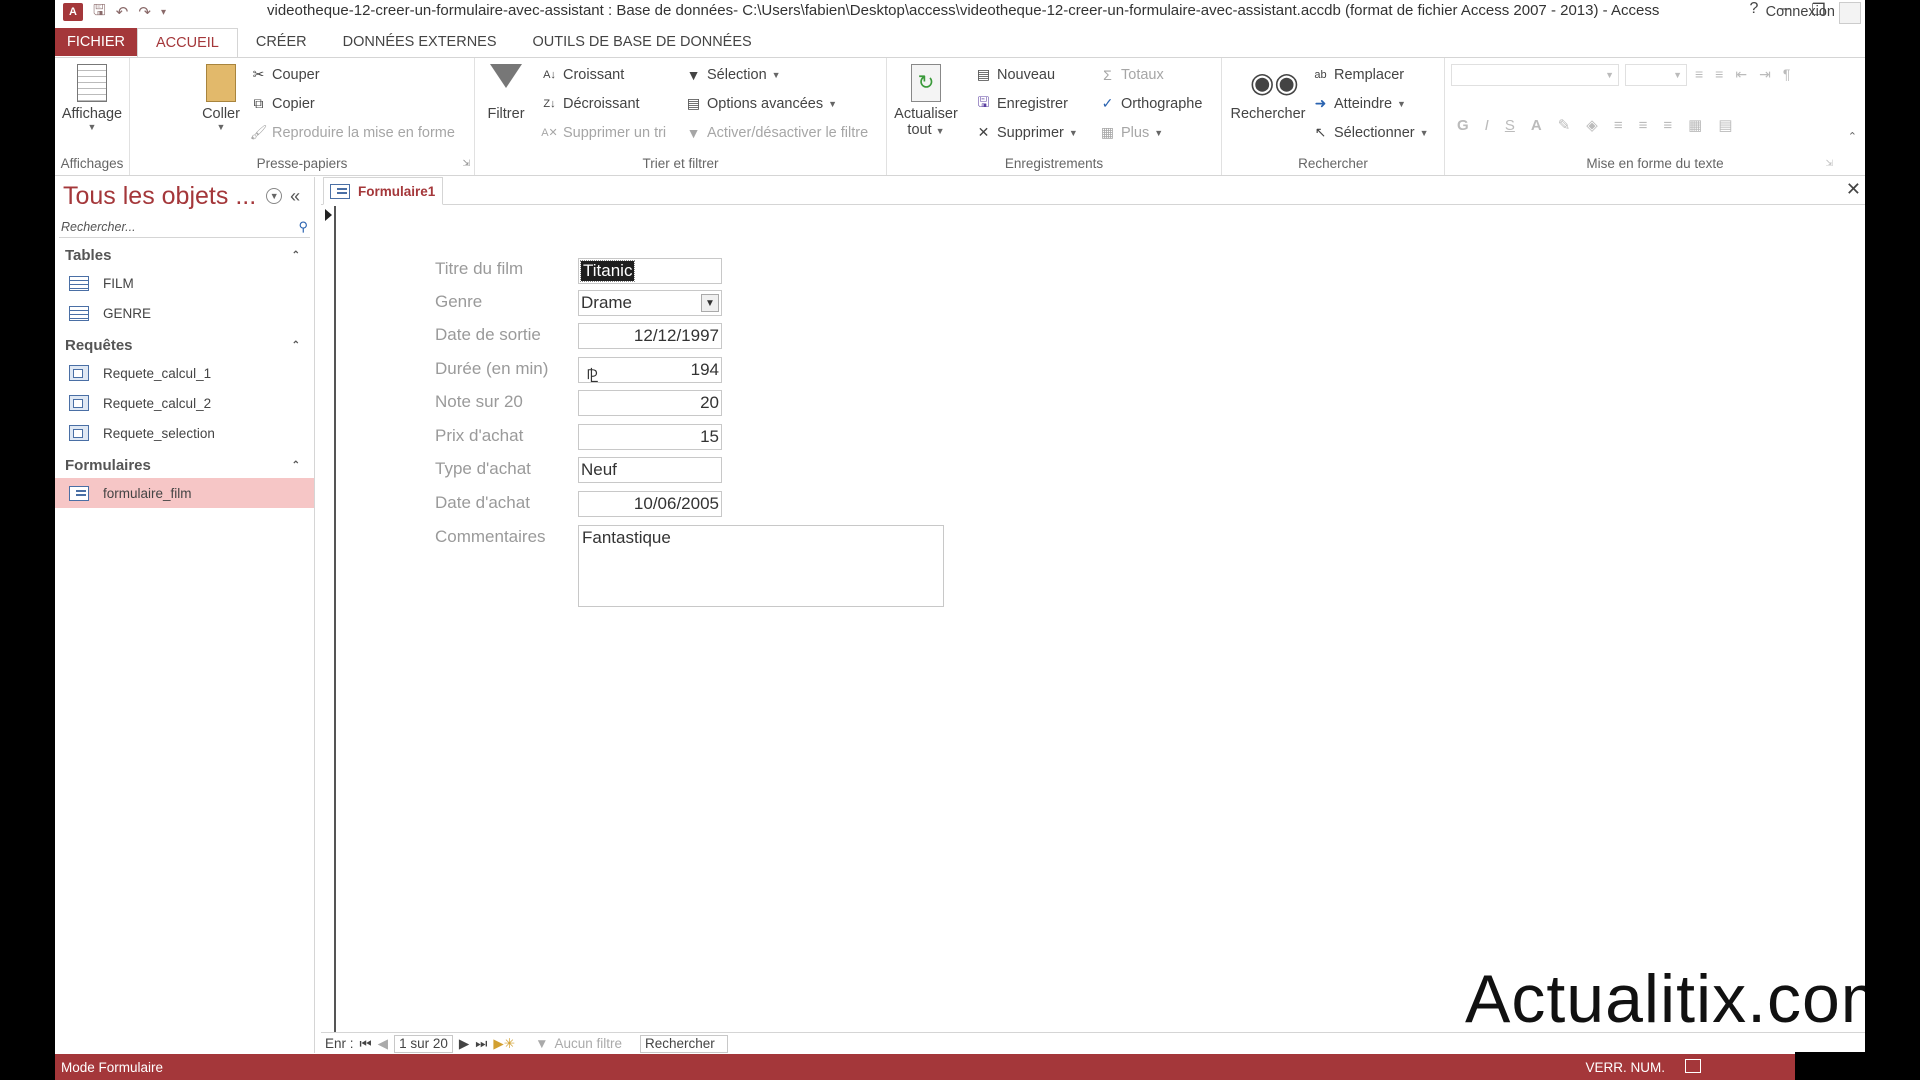  I want to click on last-record-icon: ⏭, so click(481, 1044).